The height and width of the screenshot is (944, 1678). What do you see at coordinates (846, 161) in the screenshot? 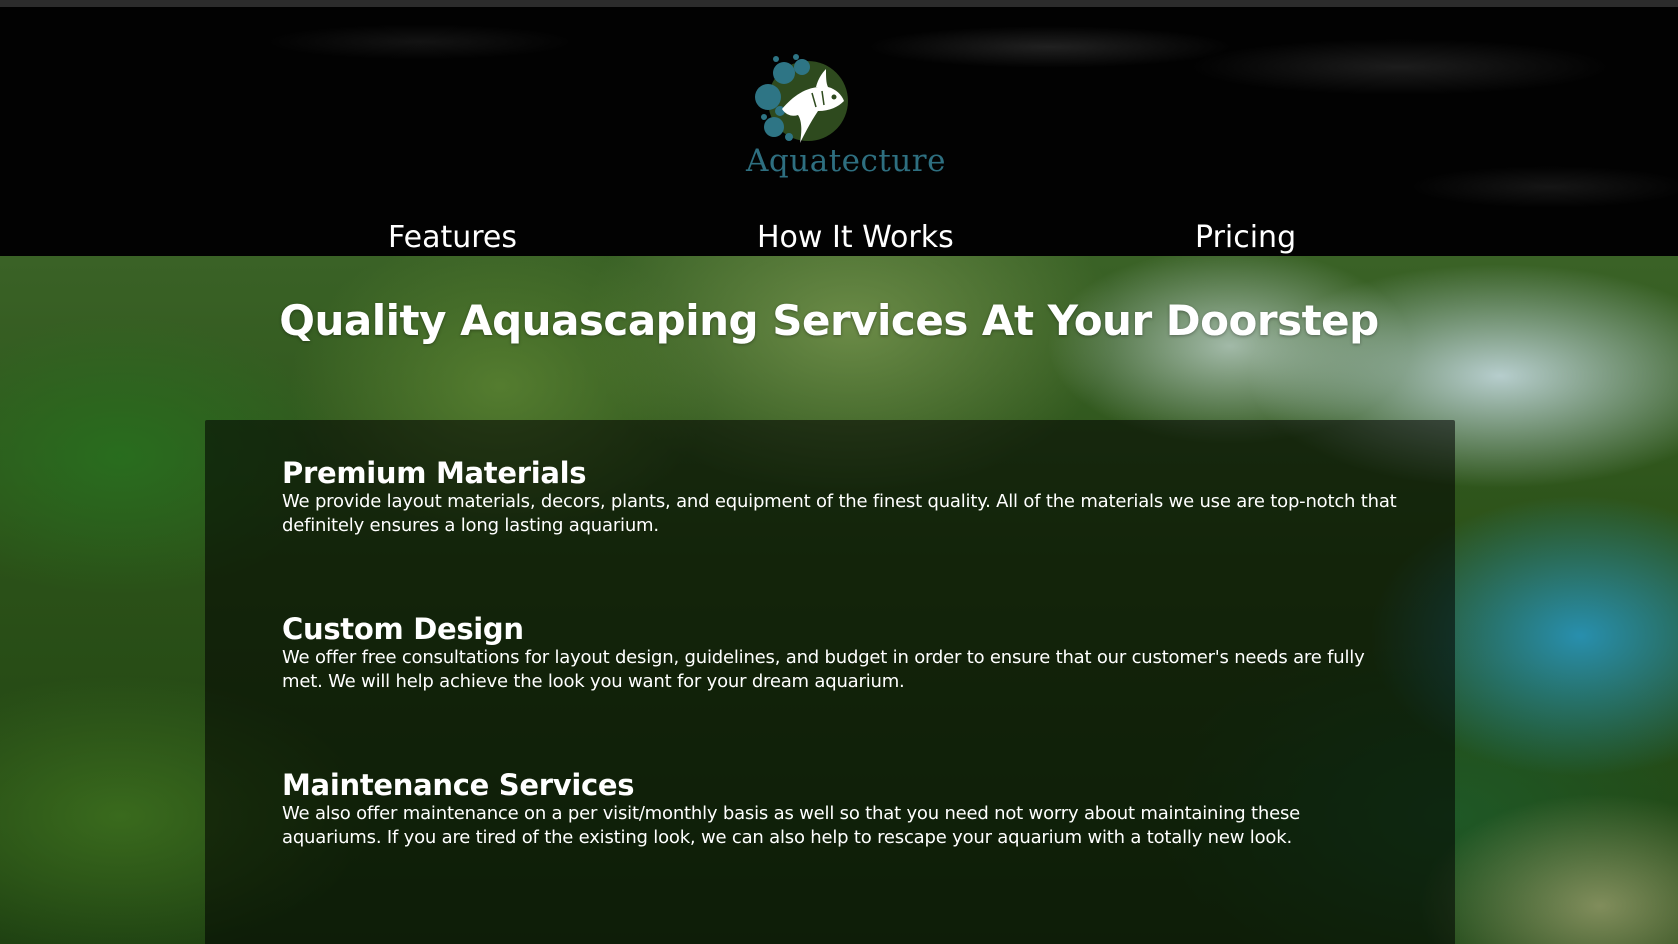
I see `brand-name: Aquatecture` at bounding box center [846, 161].